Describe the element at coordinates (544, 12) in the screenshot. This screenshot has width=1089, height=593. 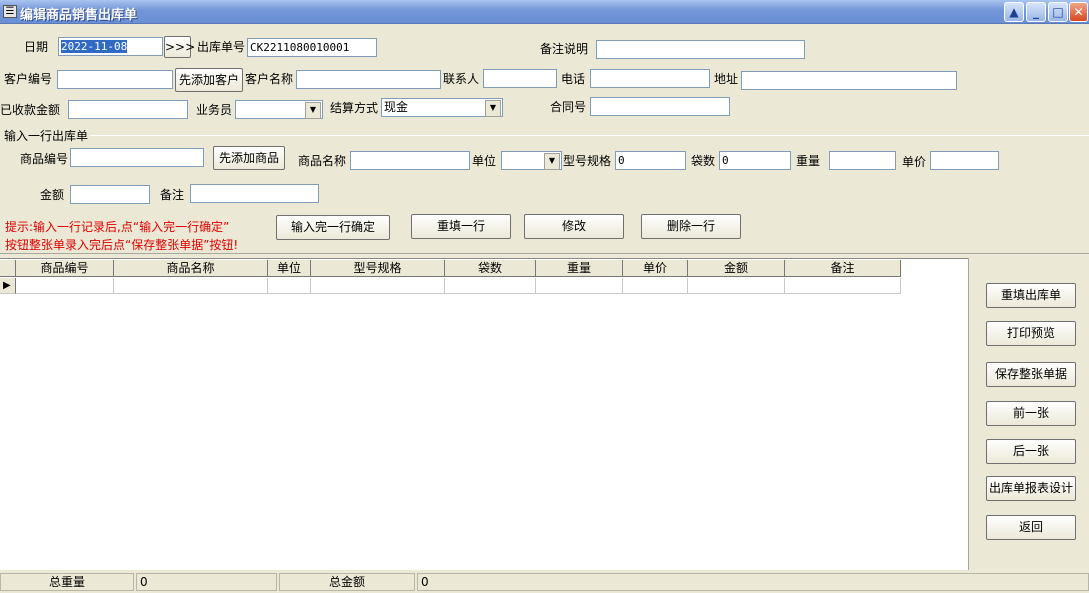
I see `title-bar` at that location.